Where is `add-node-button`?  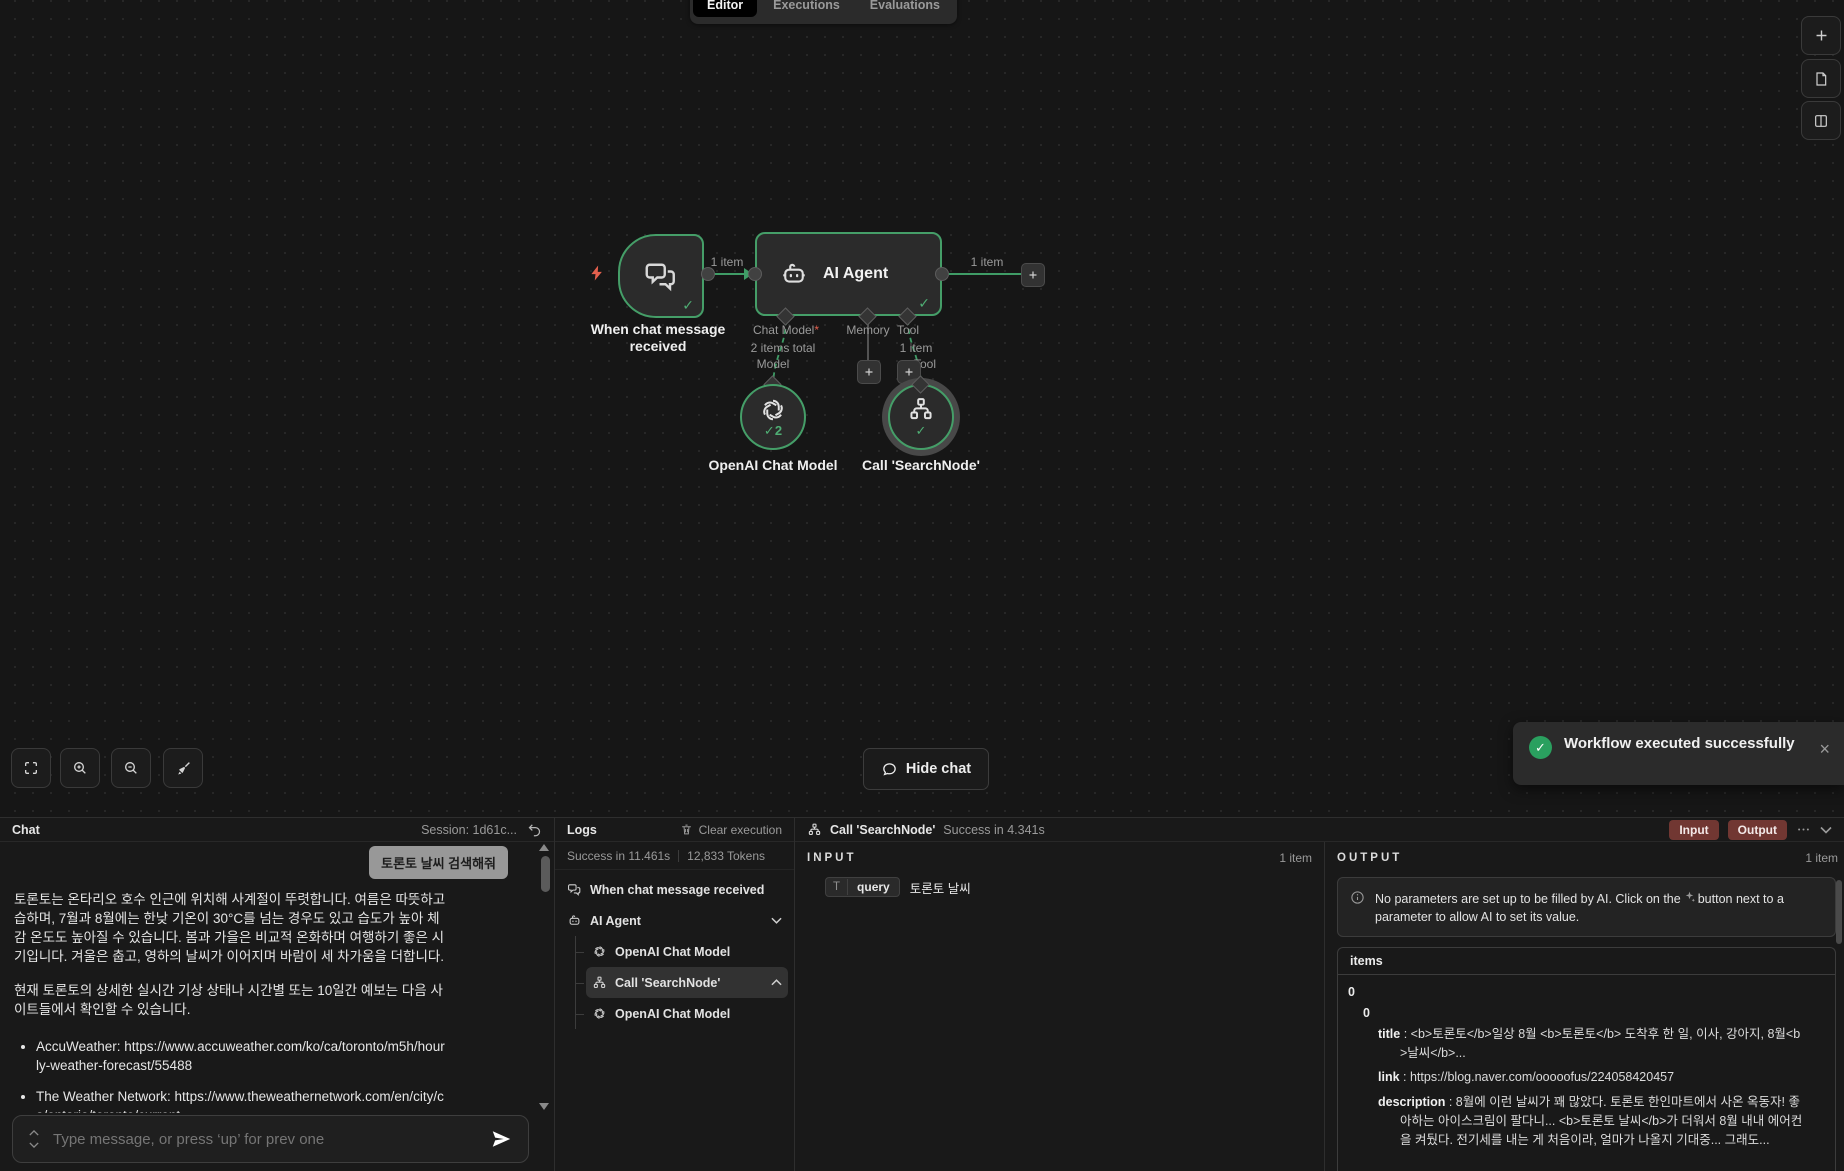
add-node-button is located at coordinates (1821, 35).